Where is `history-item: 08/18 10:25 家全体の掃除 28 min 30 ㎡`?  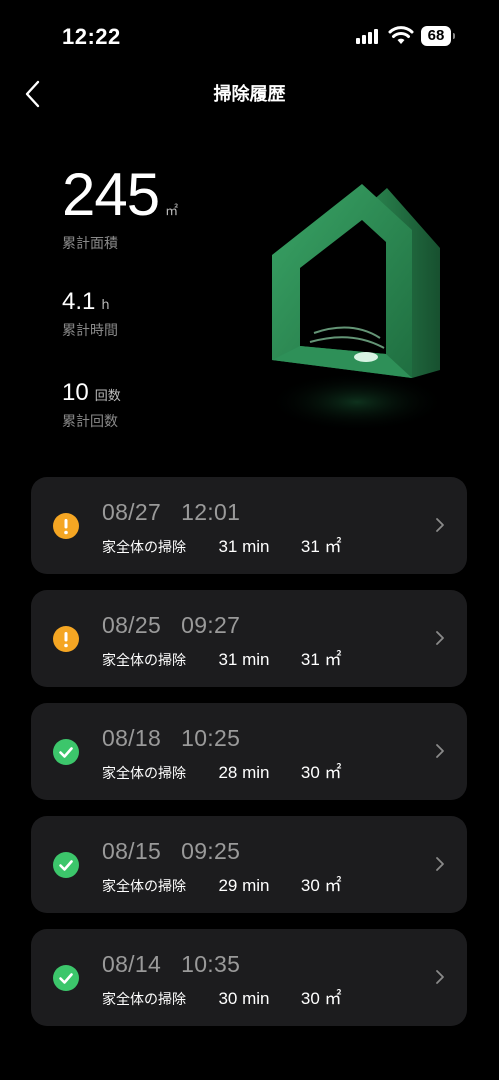
history-item: 08/18 10:25 家全体の掃除 28 min 30 ㎡ is located at coordinates (249, 751).